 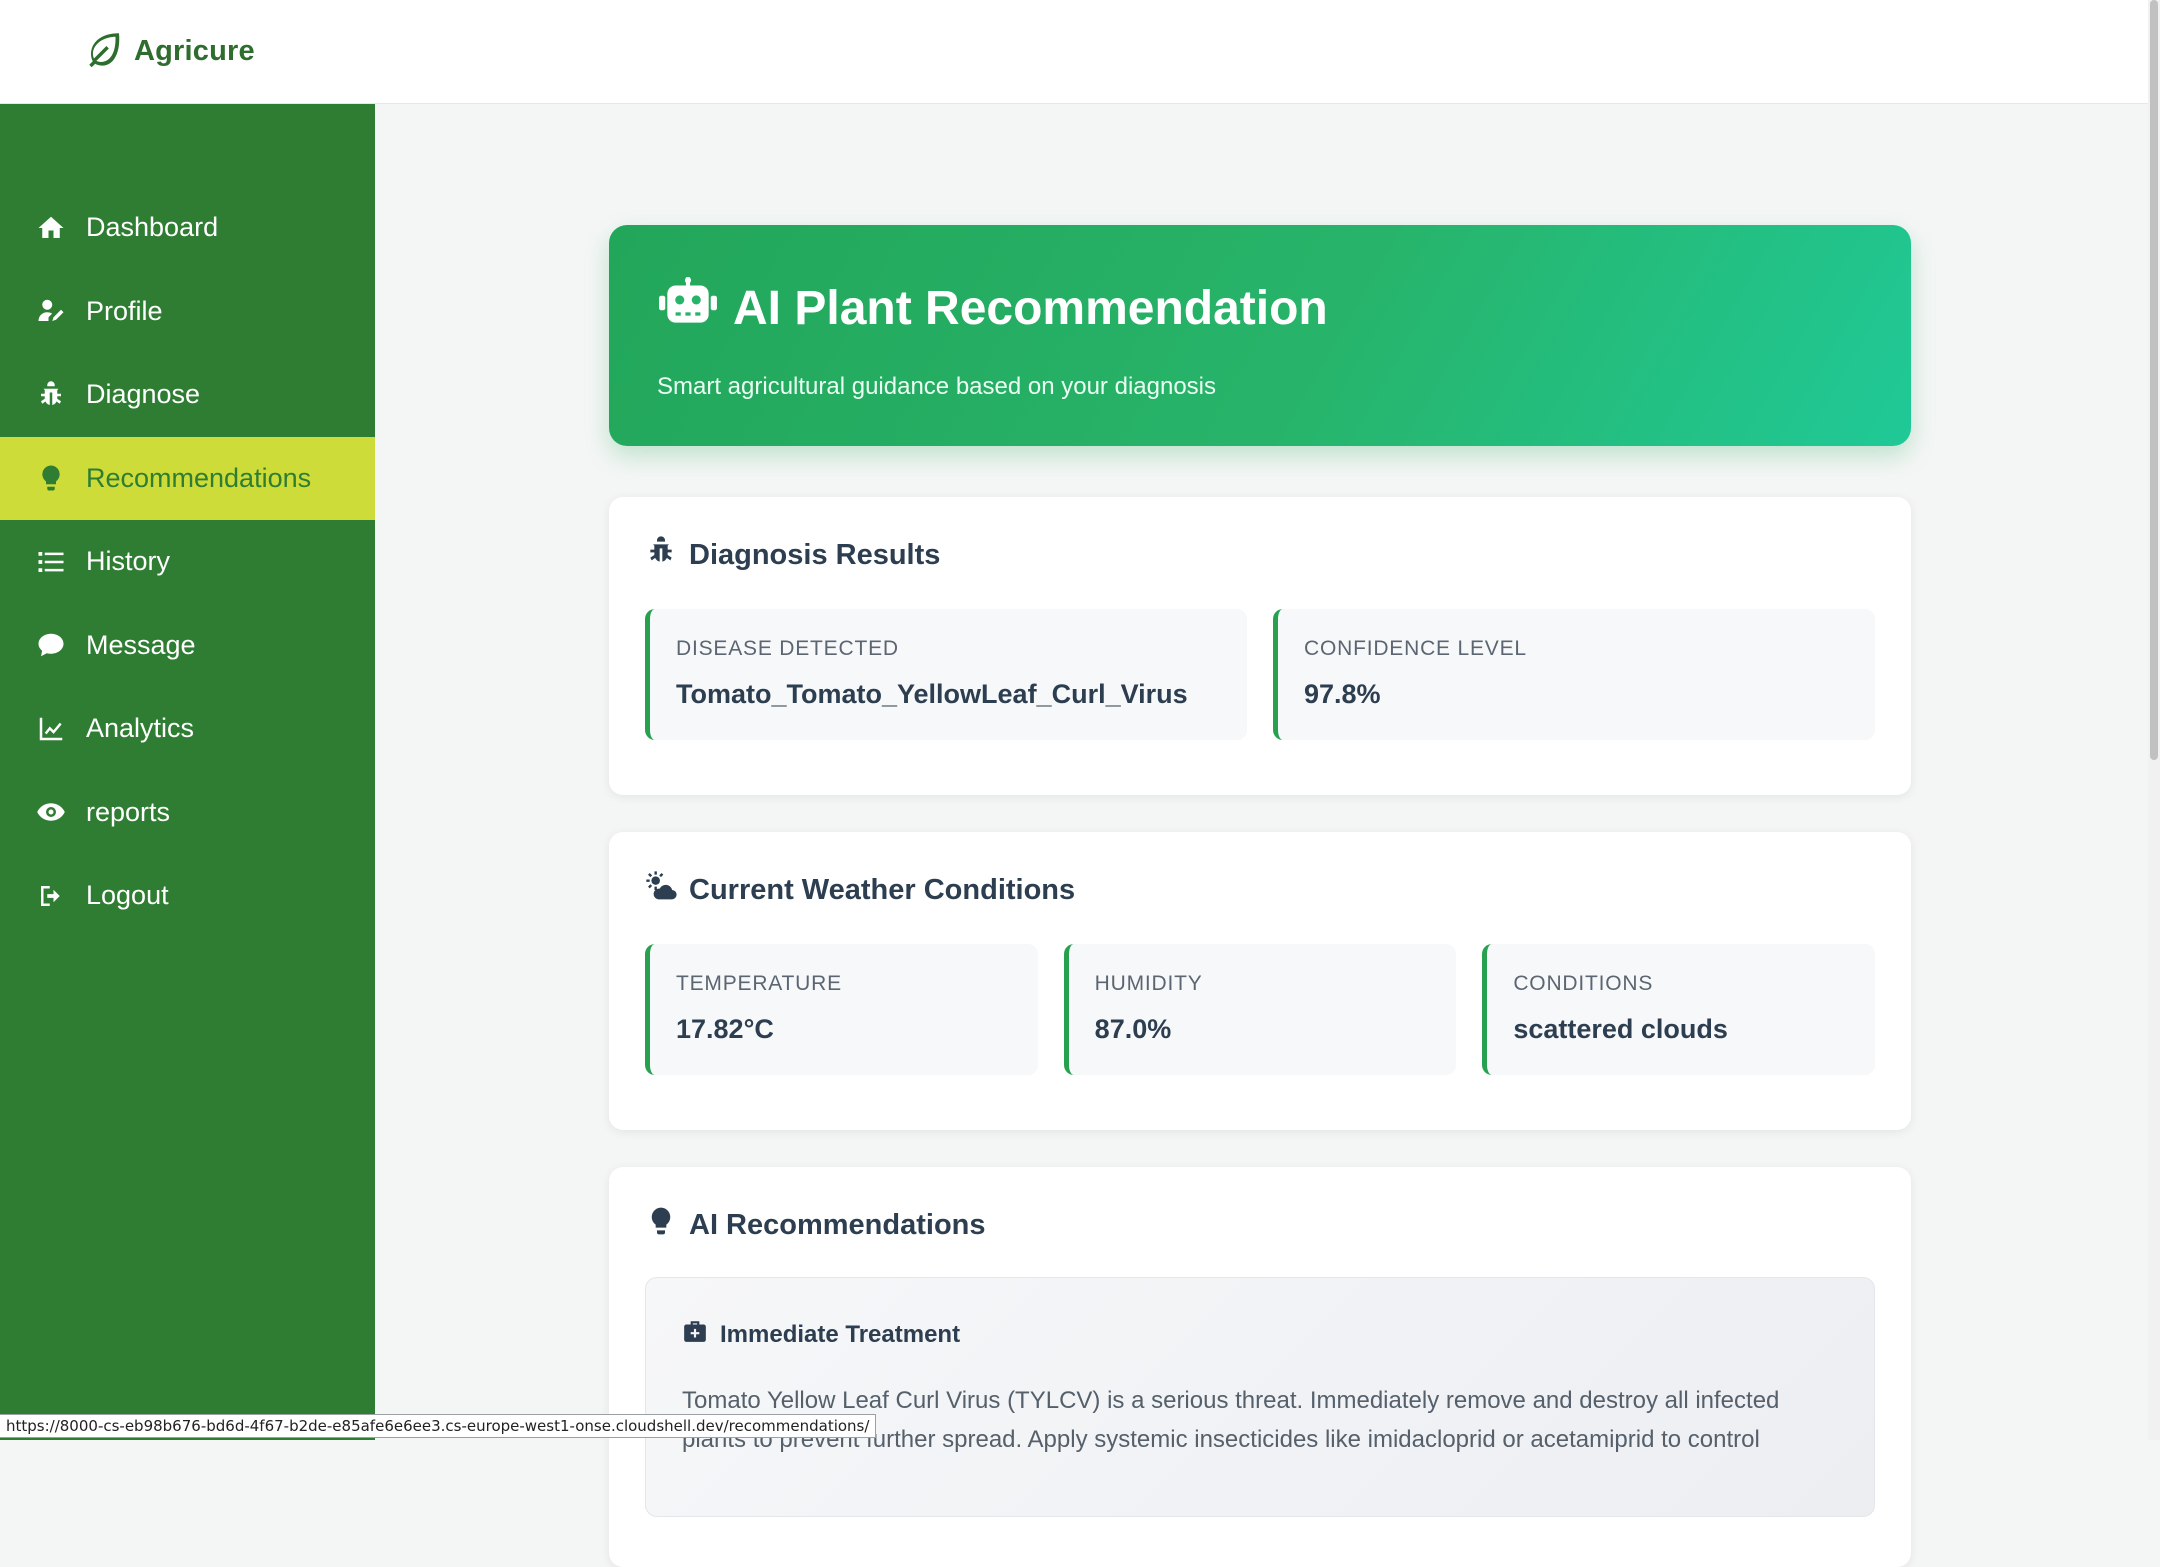 What do you see at coordinates (695, 1334) in the screenshot?
I see `medkit-icon` at bounding box center [695, 1334].